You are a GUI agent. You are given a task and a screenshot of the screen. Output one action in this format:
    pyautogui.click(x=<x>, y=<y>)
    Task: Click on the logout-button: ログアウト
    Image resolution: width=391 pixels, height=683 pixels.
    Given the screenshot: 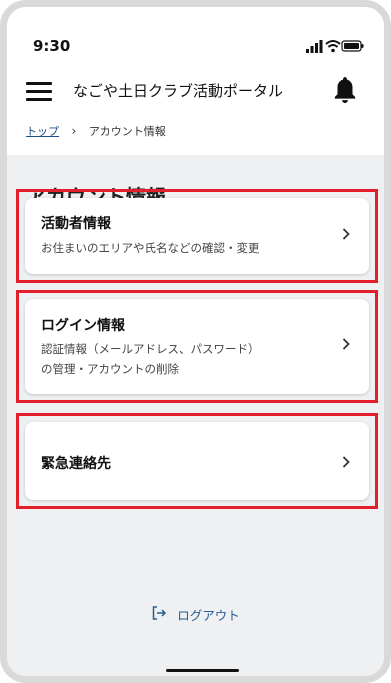 What is the action you would take?
    pyautogui.click(x=195, y=614)
    